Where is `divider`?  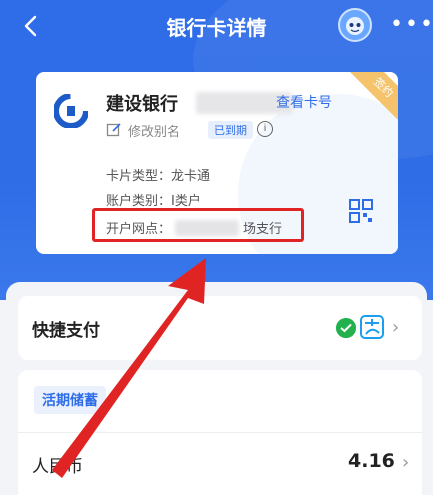 divider is located at coordinates (220, 432).